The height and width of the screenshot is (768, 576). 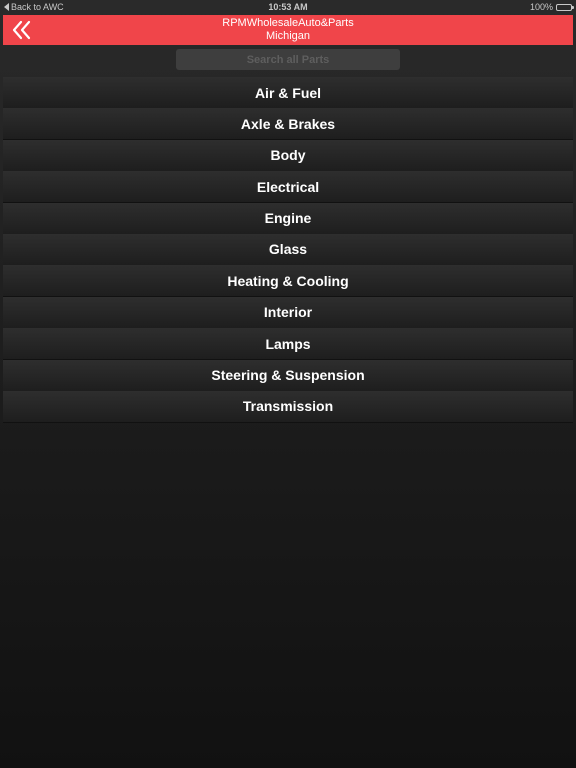 I want to click on battery-percent: 100%, so click(x=541, y=7).